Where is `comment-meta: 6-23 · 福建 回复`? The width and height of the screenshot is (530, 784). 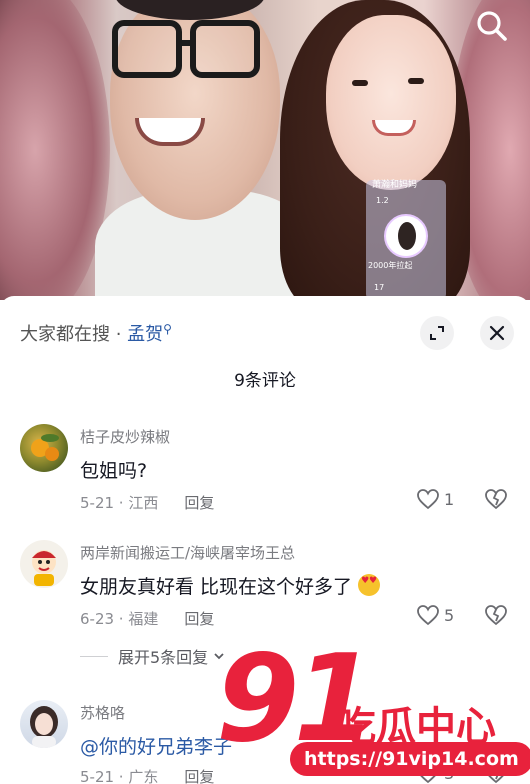
comment-meta: 6-23 · 福建 回复 is located at coordinates (147, 618).